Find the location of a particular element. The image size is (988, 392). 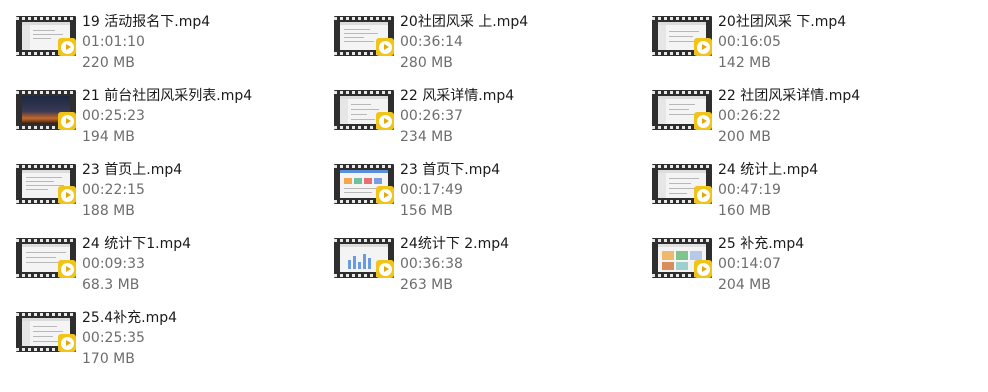

video-file-item: 24 统计上.mp4 00:47:19 160 MB is located at coordinates (786, 185).